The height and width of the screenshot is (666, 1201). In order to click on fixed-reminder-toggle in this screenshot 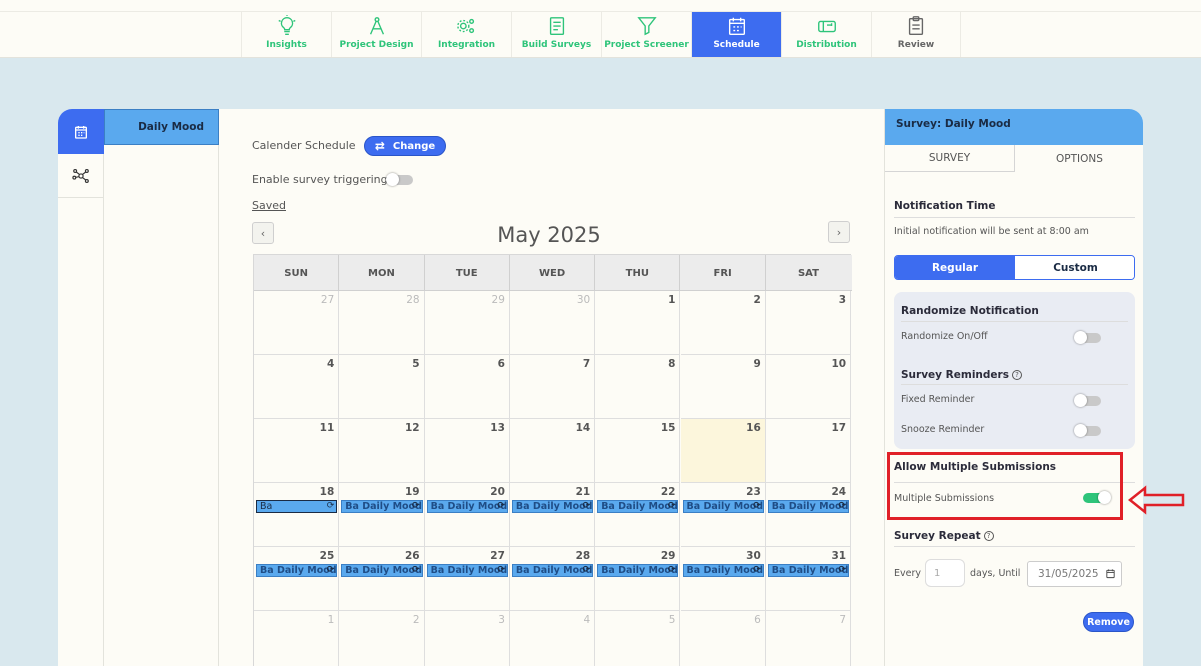, I will do `click(1087, 400)`.